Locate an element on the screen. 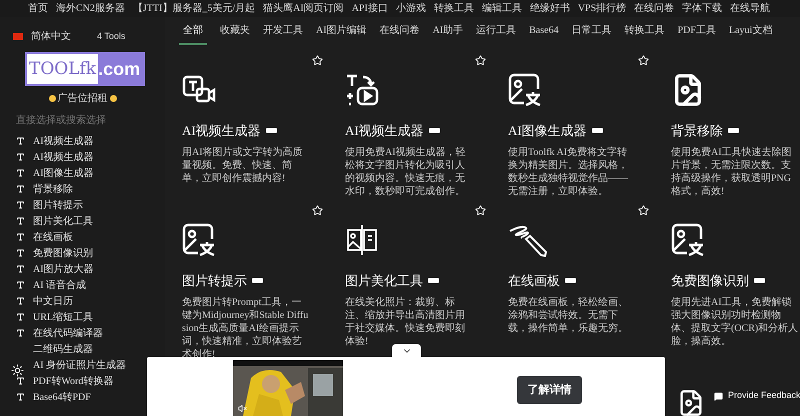 This screenshot has height=416, width=800. search-field: 直接选择或搜索选择 is located at coordinates (81, 120).